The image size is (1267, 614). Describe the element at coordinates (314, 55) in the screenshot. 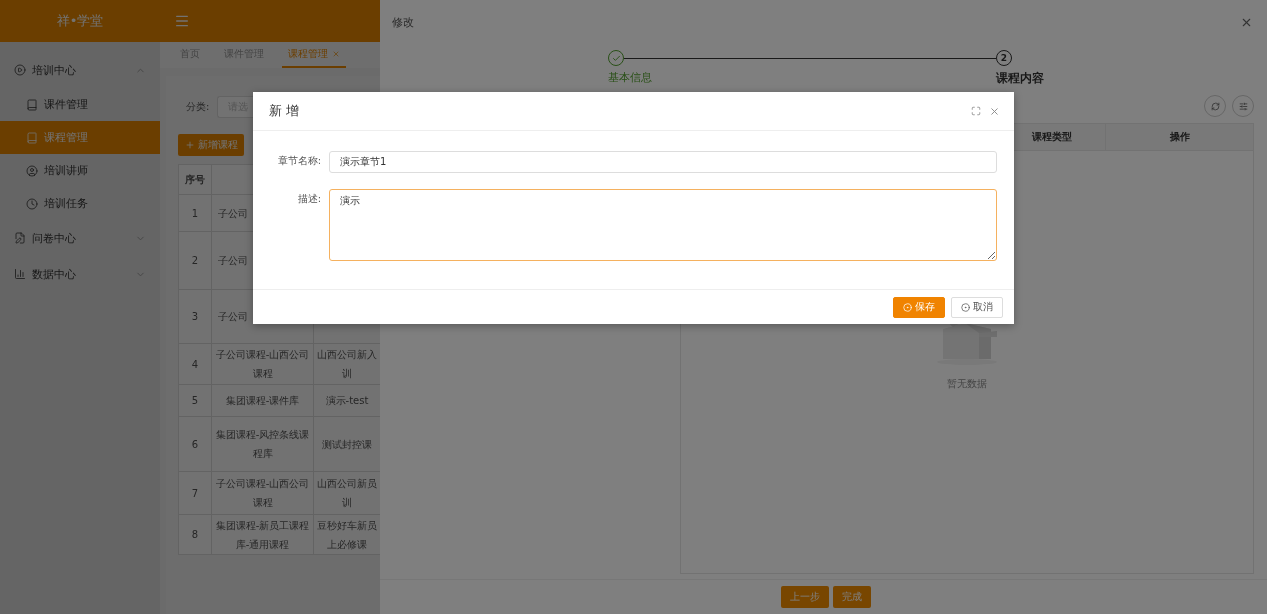

I see `page-tab: 课程管理` at that location.